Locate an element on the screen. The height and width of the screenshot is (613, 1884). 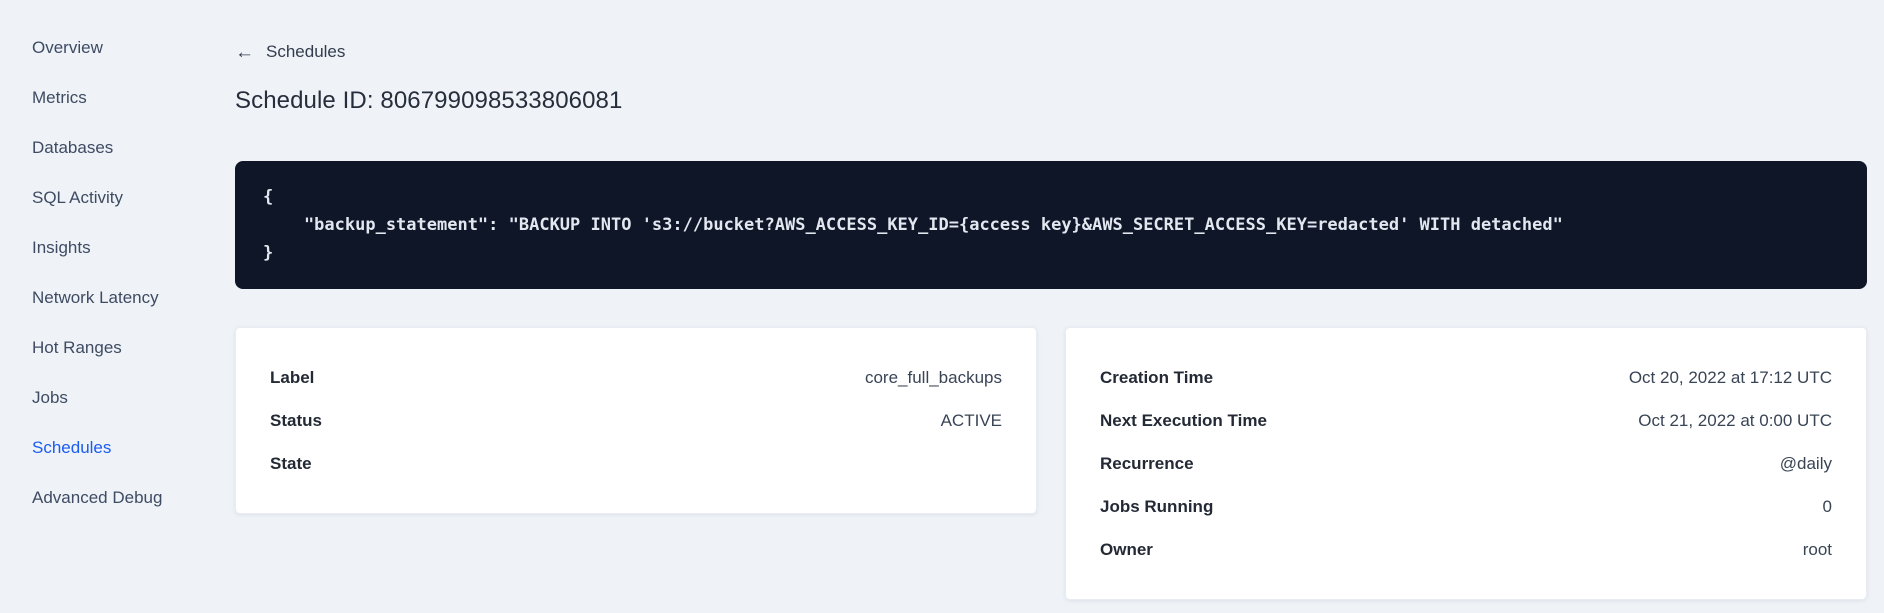
sidebar-item-network-latency: Network Latency is located at coordinates (117, 298).